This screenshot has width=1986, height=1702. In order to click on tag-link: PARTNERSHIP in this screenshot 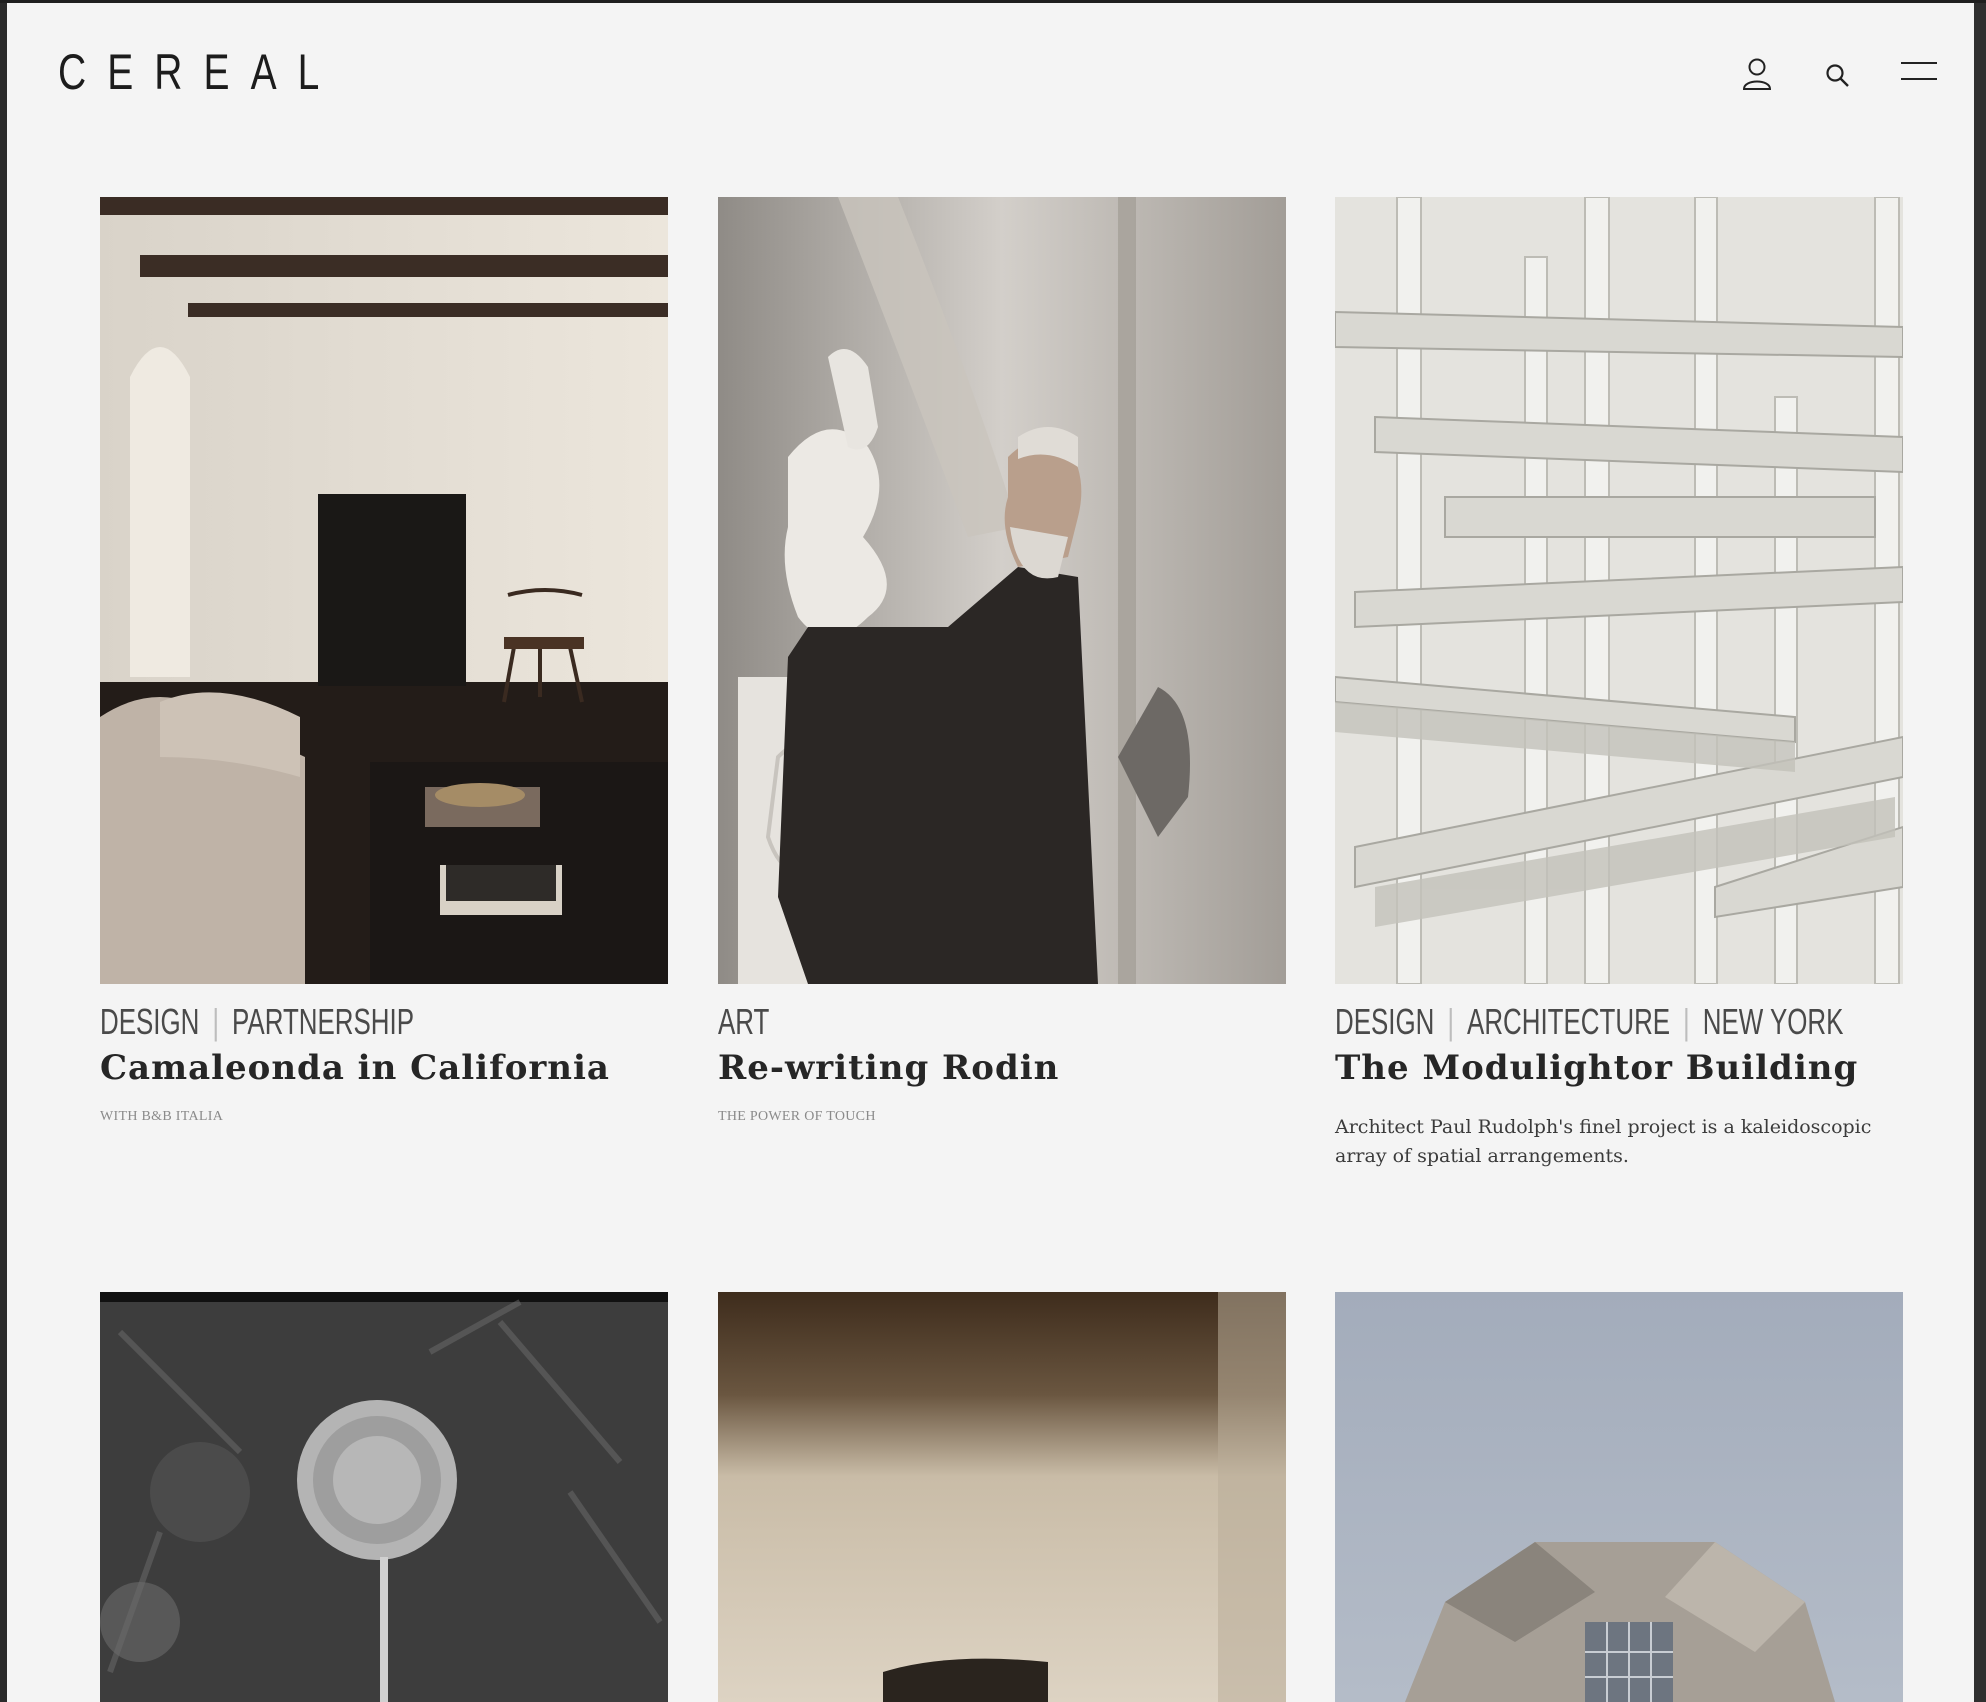, I will do `click(323, 1021)`.